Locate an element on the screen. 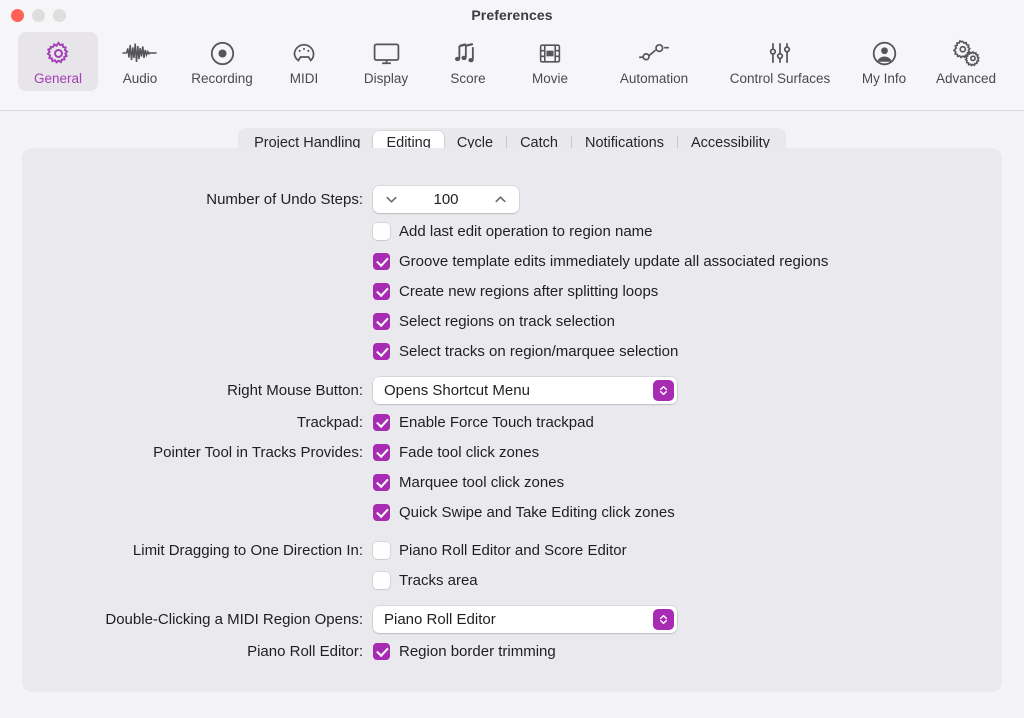 The height and width of the screenshot is (718, 1024). toolbar-item-label: Control Surfaces is located at coordinates (780, 78).